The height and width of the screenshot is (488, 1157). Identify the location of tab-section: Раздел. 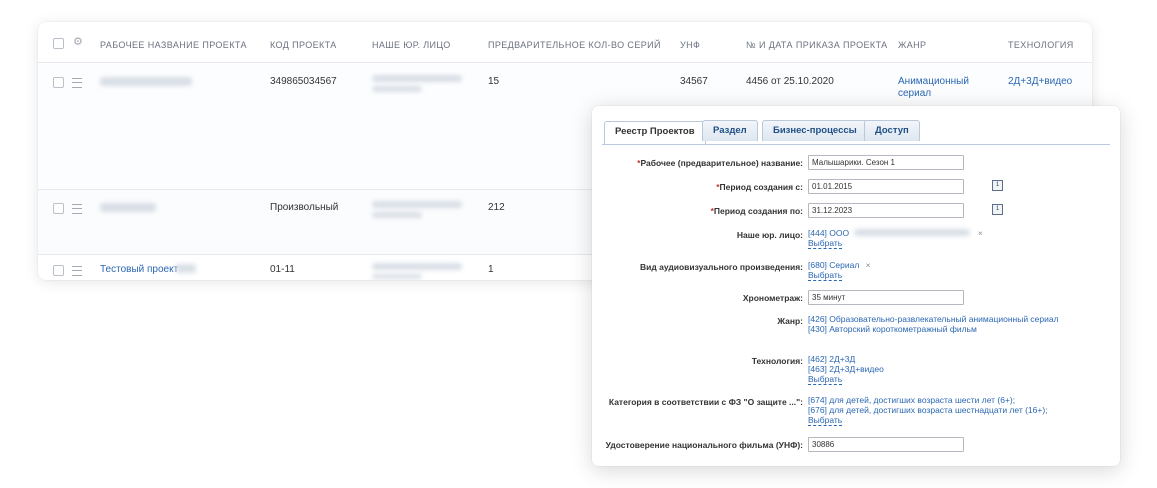
(730, 130).